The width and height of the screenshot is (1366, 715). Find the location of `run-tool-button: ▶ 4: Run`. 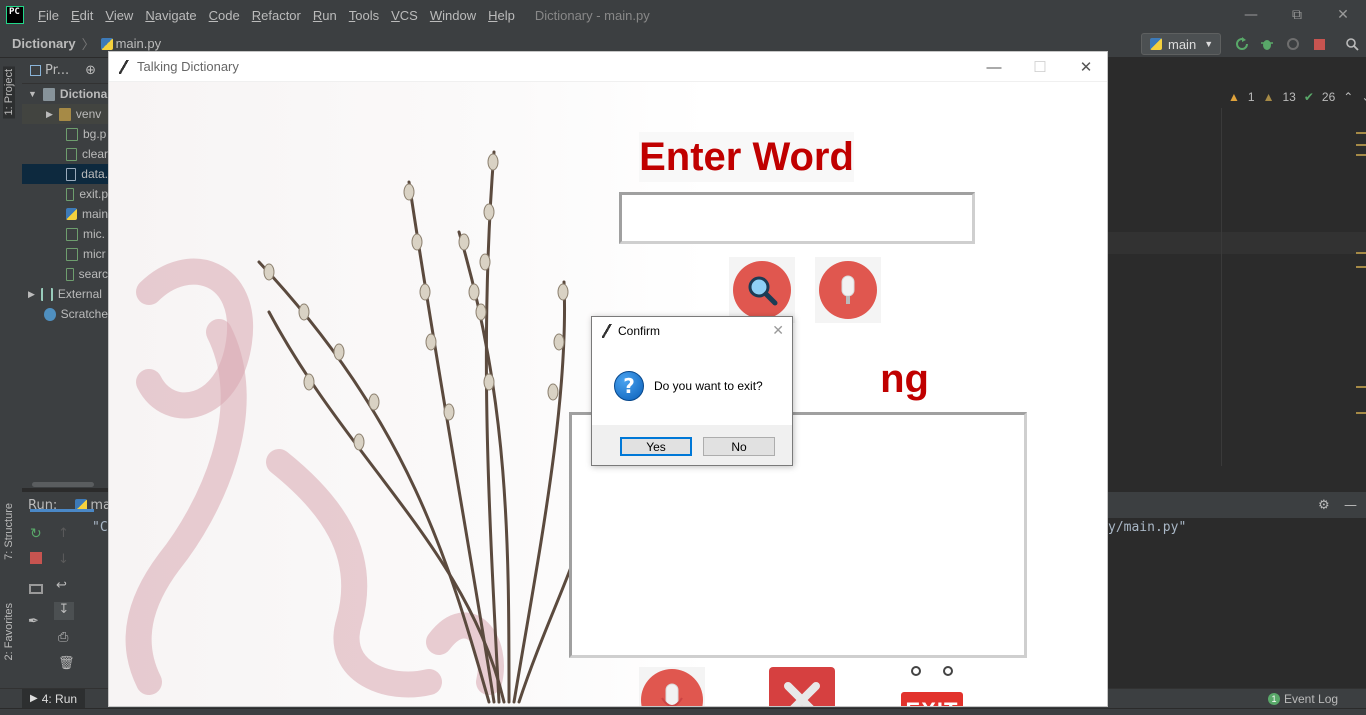

run-tool-button: ▶ 4: Run is located at coordinates (54, 698).